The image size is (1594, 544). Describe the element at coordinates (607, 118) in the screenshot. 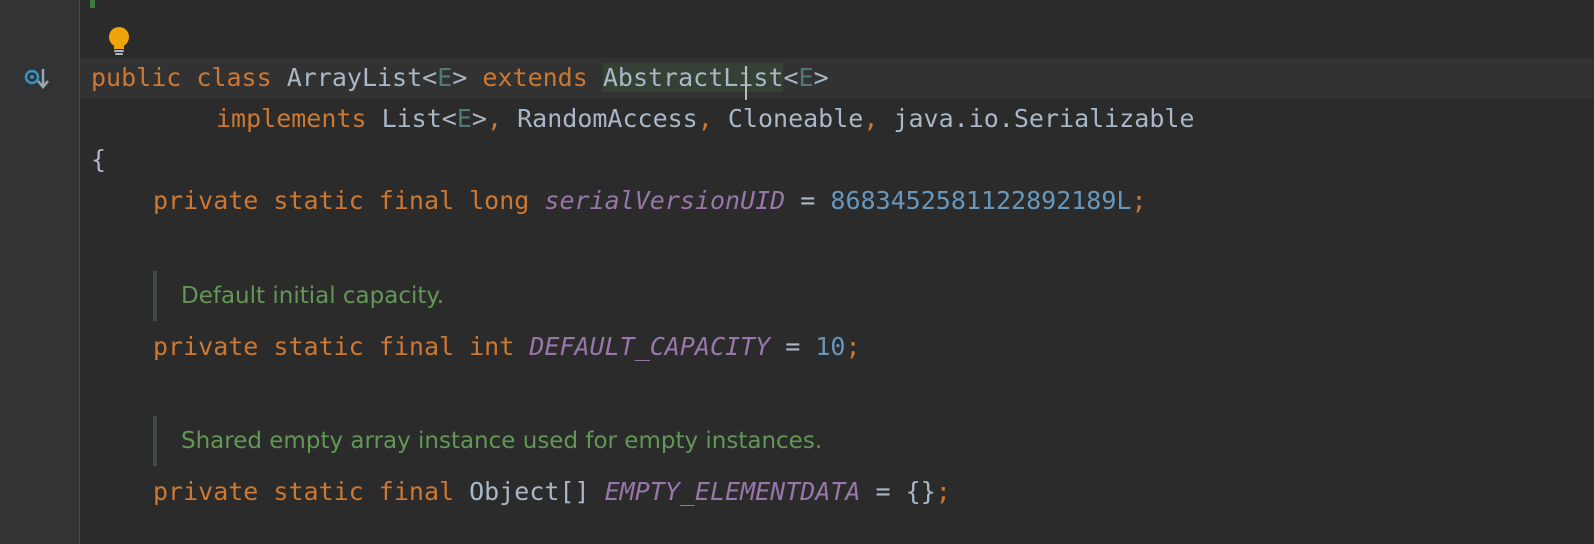

I see `interface-random-access: RandomAccess` at that location.